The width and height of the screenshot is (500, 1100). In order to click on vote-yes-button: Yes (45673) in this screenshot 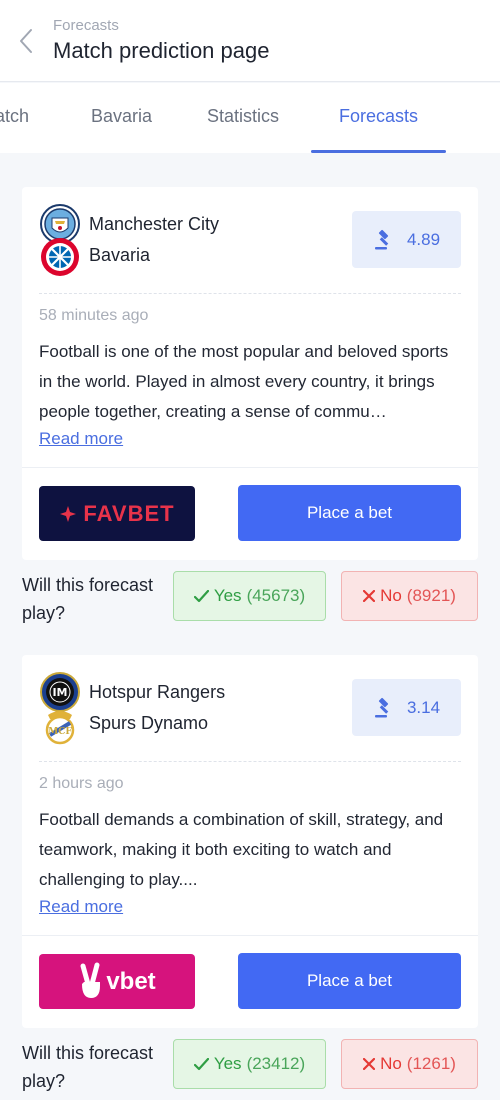, I will do `click(249, 596)`.